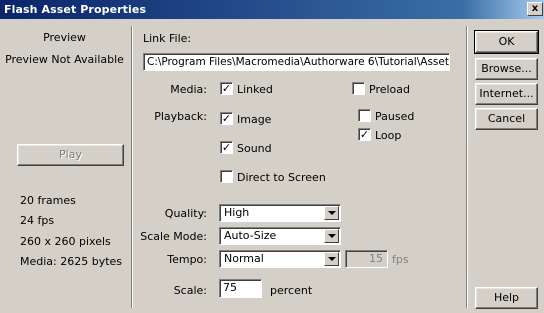 Image resolution: width=544 pixels, height=313 pixels. I want to click on percent-unit-label: percent, so click(291, 290).